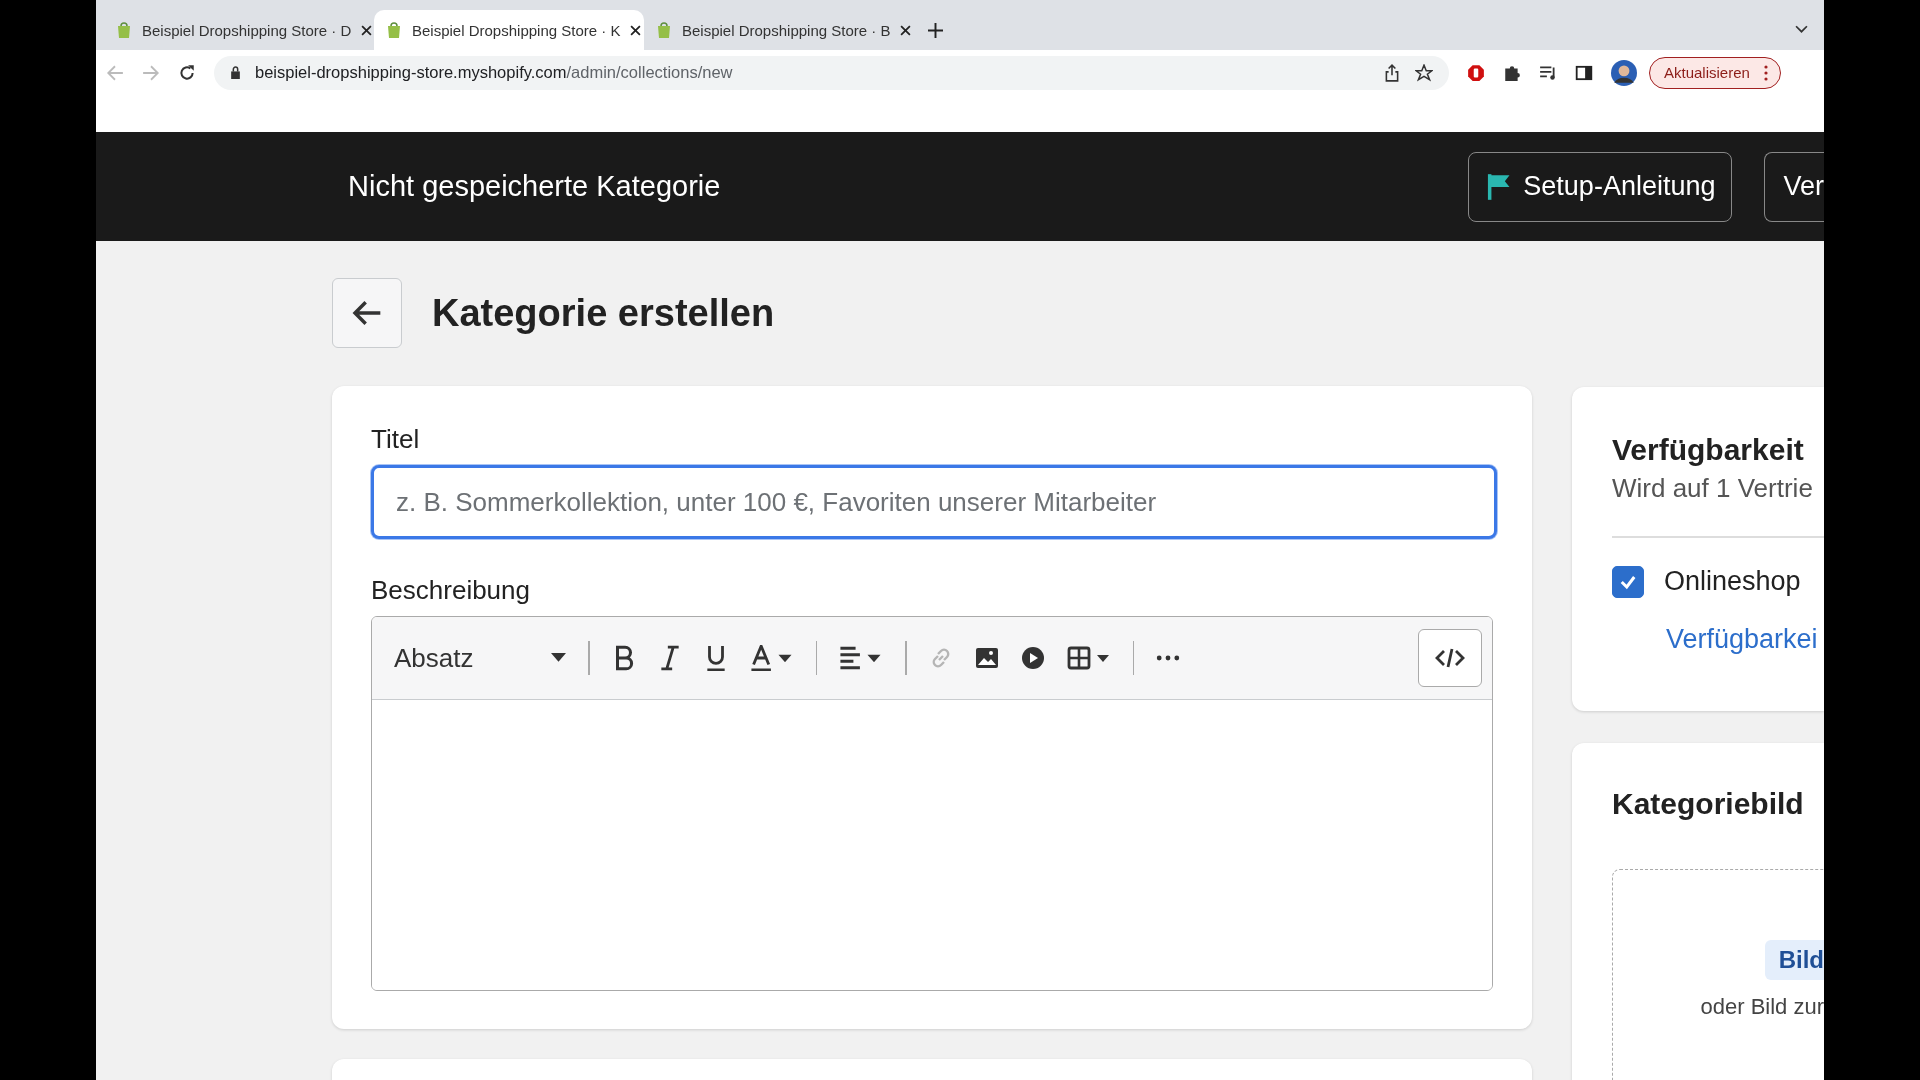  I want to click on caret-icon, so click(558, 658).